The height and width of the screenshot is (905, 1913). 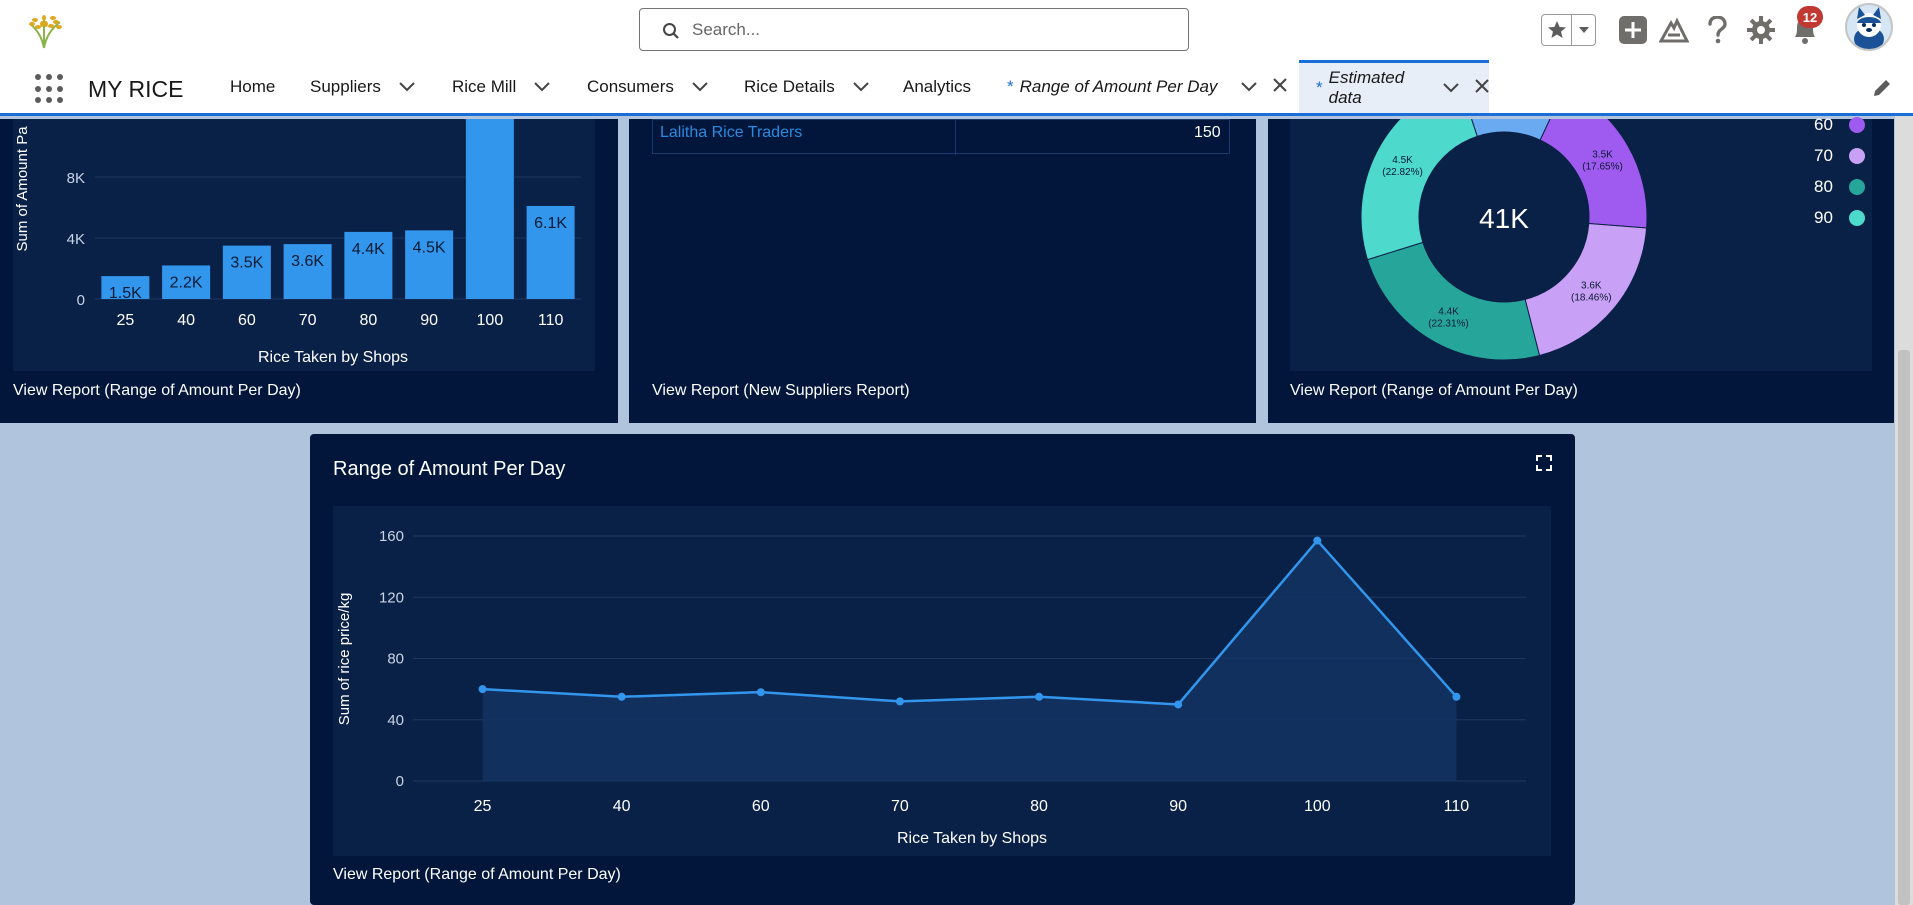 What do you see at coordinates (1823, 217) in the screenshot?
I see `legend-label: 90` at bounding box center [1823, 217].